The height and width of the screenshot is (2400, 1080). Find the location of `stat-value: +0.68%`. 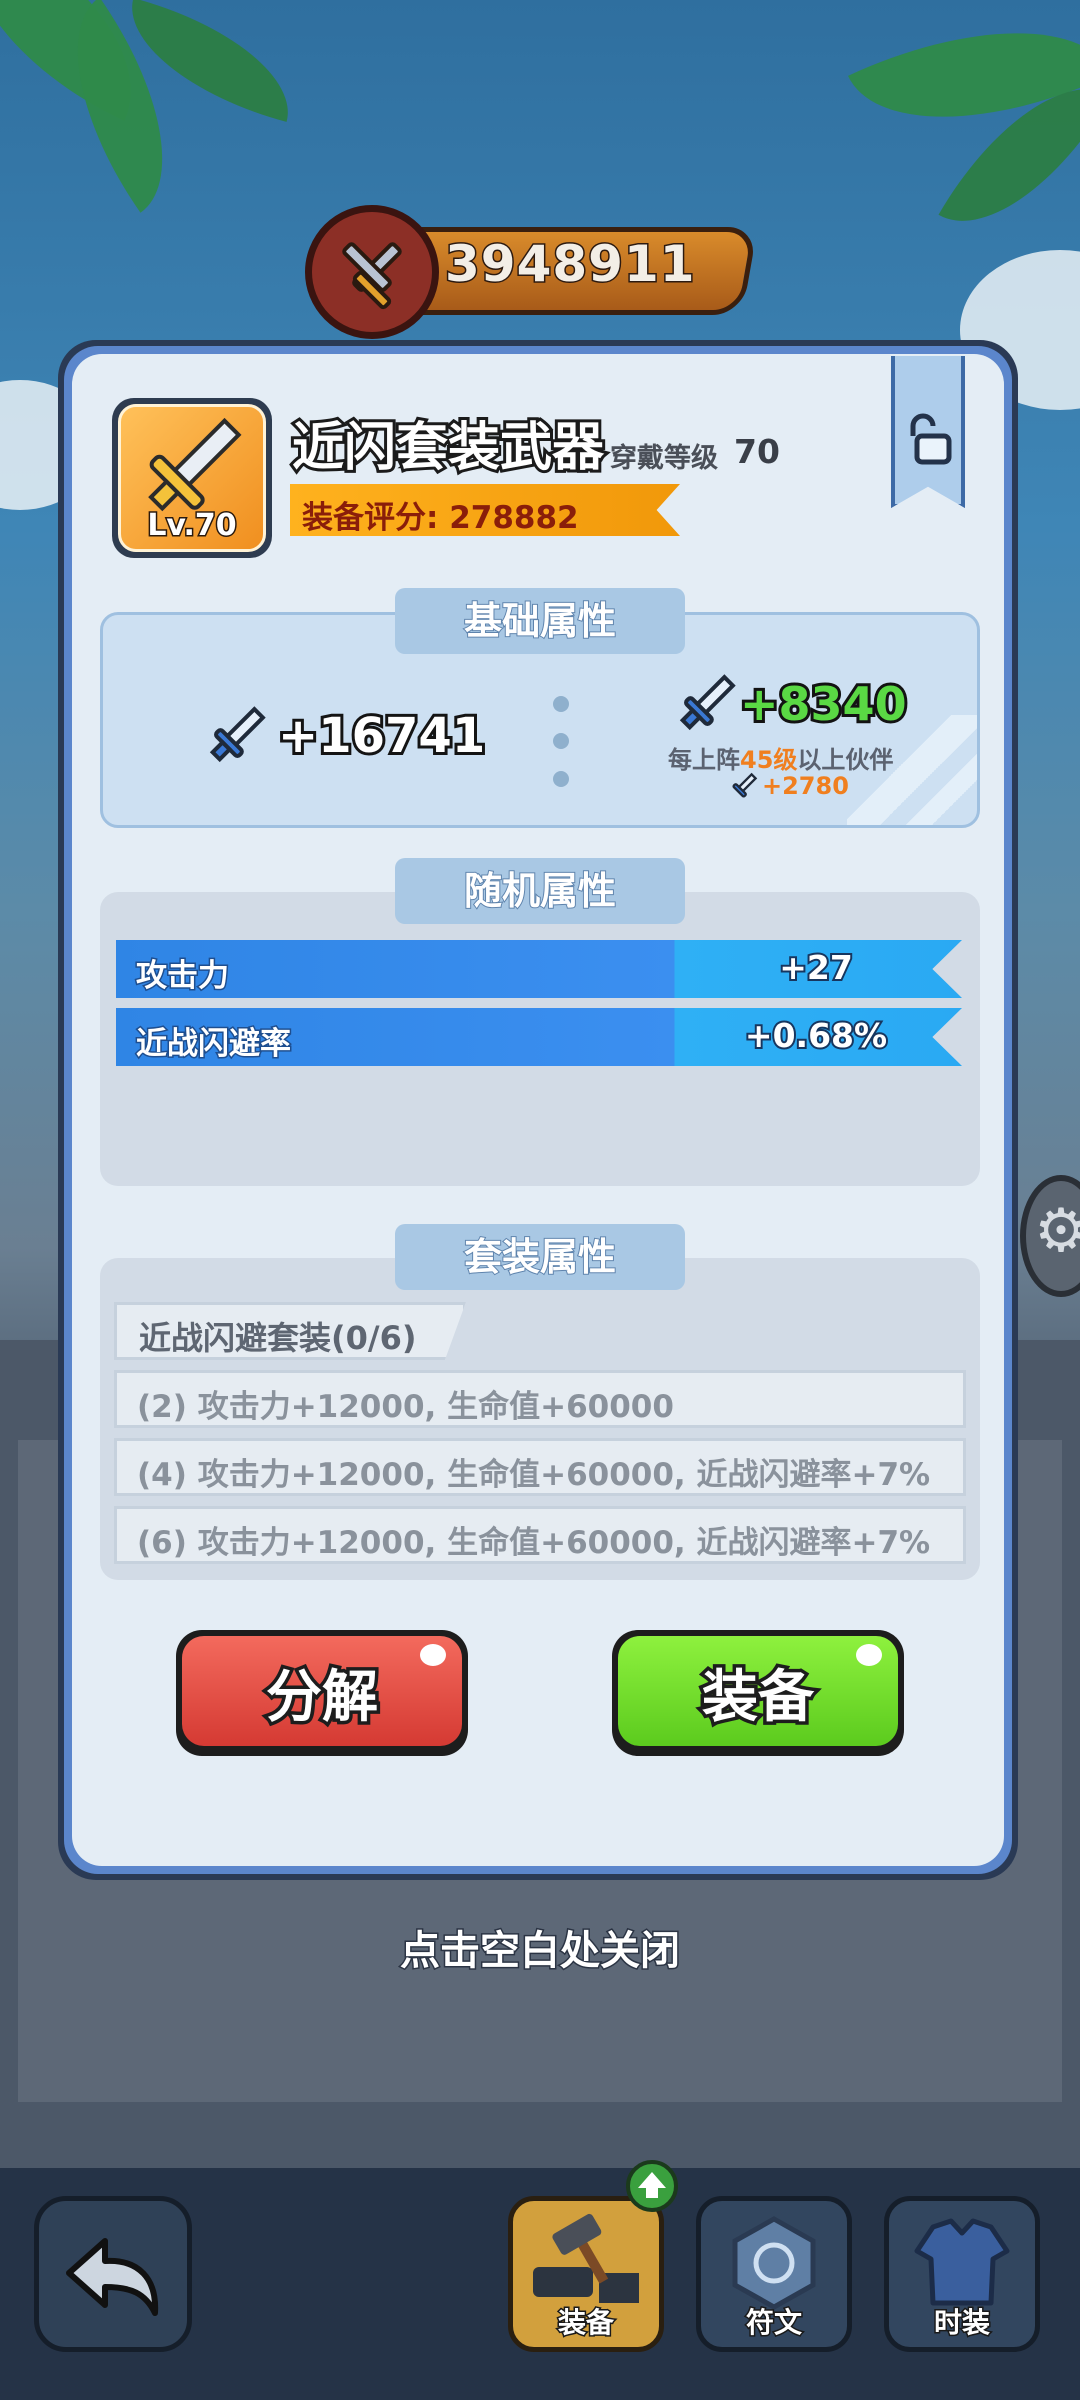

stat-value: +0.68% is located at coordinates (816, 1035).